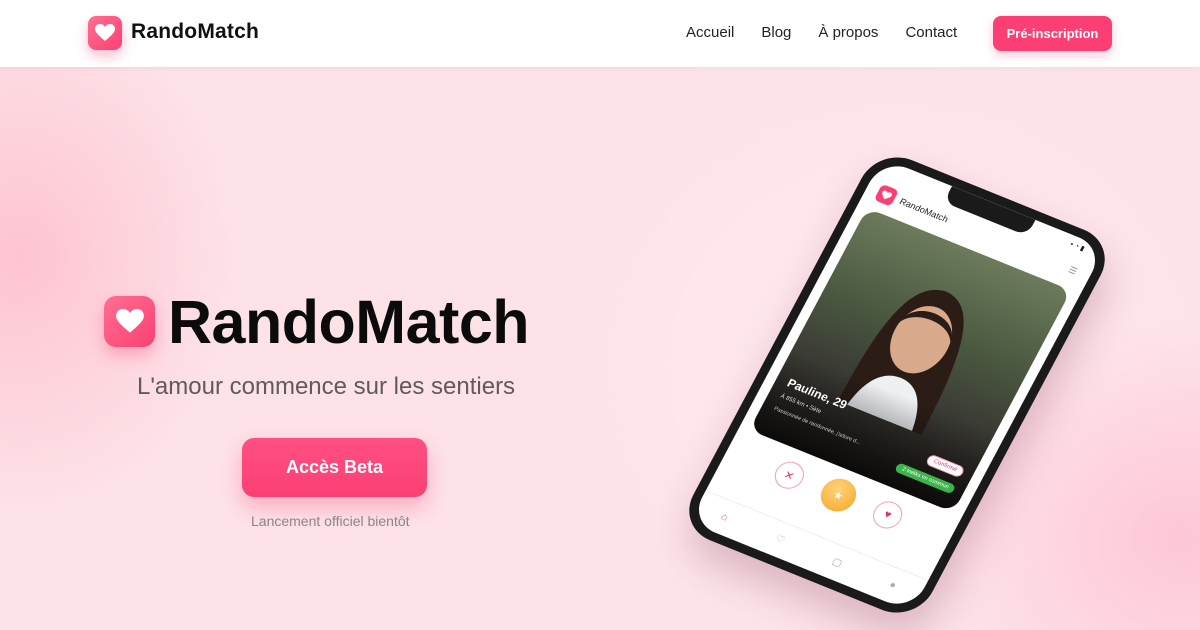  Describe the element at coordinates (780, 539) in the screenshot. I see `matches-icon: ♡` at that location.